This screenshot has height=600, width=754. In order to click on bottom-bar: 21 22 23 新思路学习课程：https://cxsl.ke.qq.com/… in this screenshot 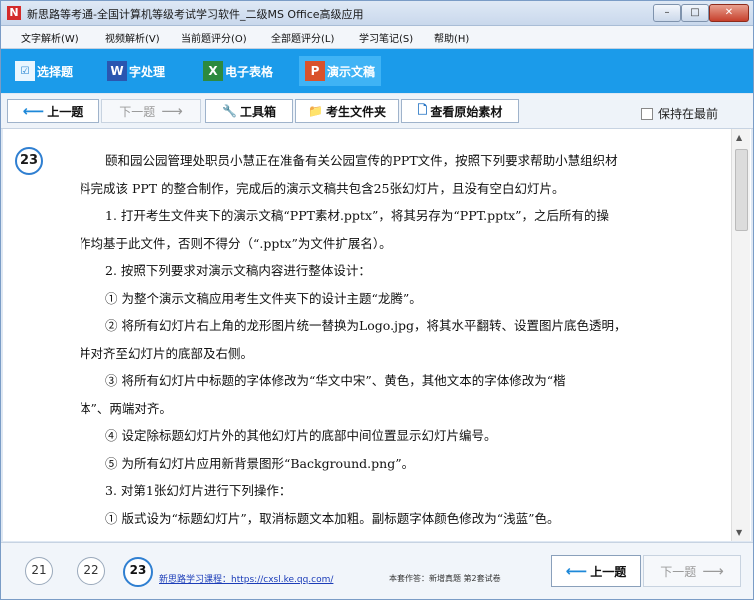, I will do `click(377, 570)`.